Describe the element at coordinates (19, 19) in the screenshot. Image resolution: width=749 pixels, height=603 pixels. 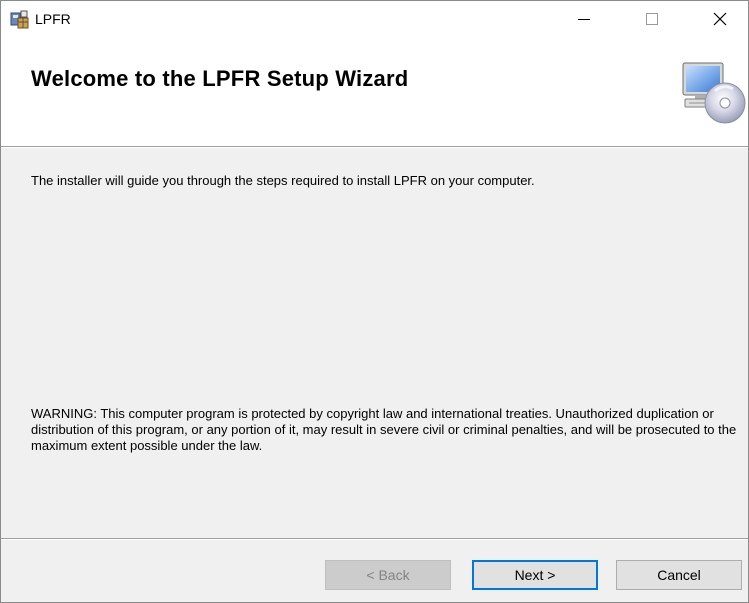
I see `installer-package-icon` at that location.